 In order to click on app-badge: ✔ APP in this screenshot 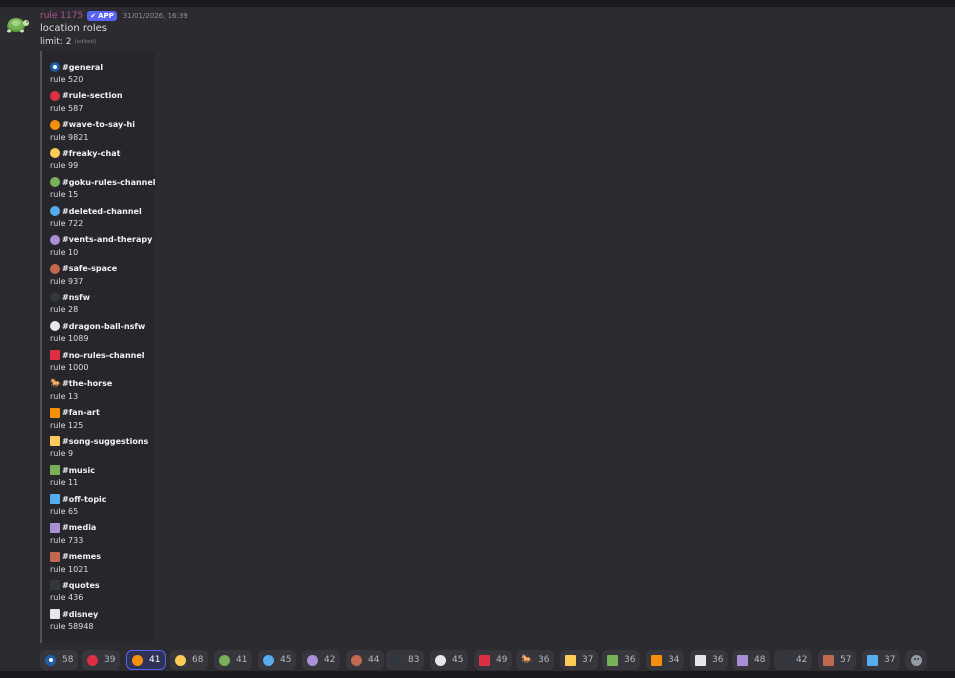, I will do `click(102, 16)`.